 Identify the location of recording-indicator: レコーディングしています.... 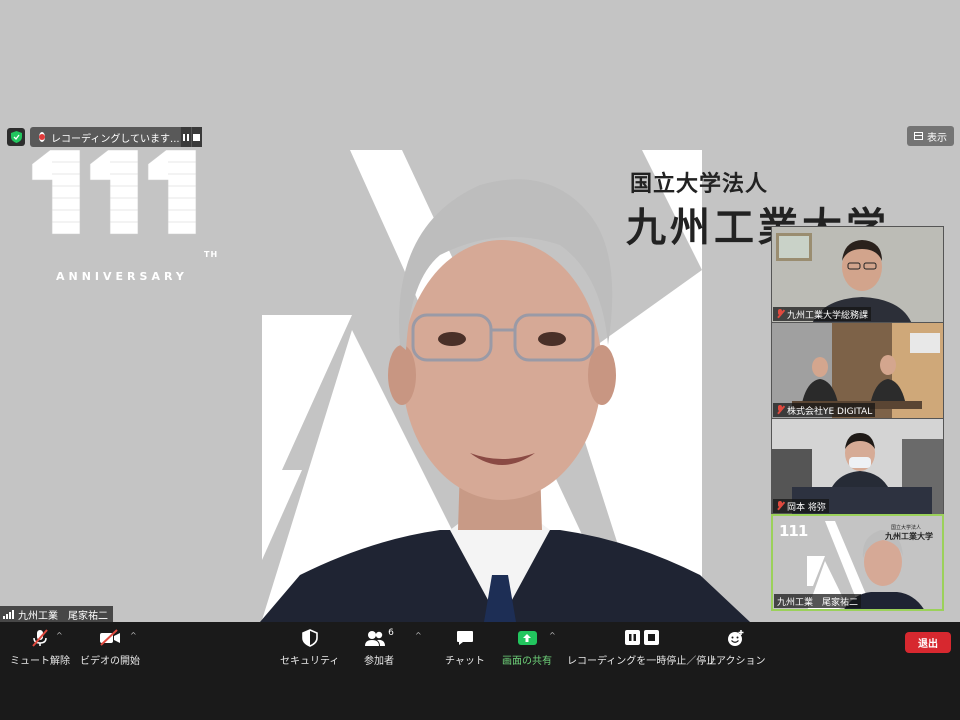
(116, 137).